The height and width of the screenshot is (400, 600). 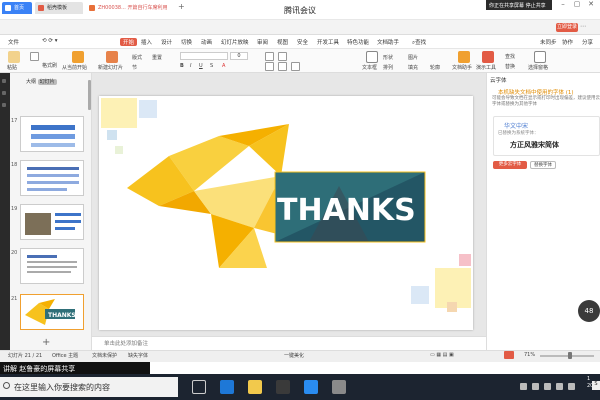 What do you see at coordinates (413, 67) in the screenshot?
I see `fill-button: 填充` at bounding box center [413, 67].